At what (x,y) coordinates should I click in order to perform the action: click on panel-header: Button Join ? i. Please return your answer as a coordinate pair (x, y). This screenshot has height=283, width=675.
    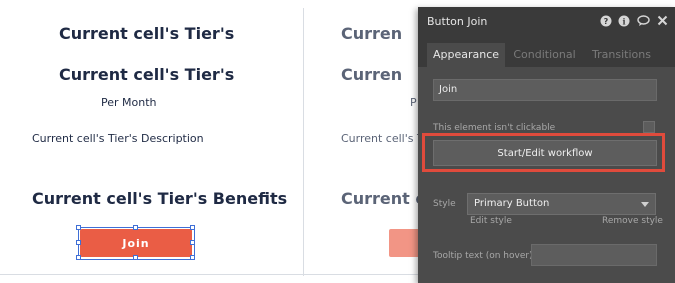
    Looking at the image, I should click on (546, 22).